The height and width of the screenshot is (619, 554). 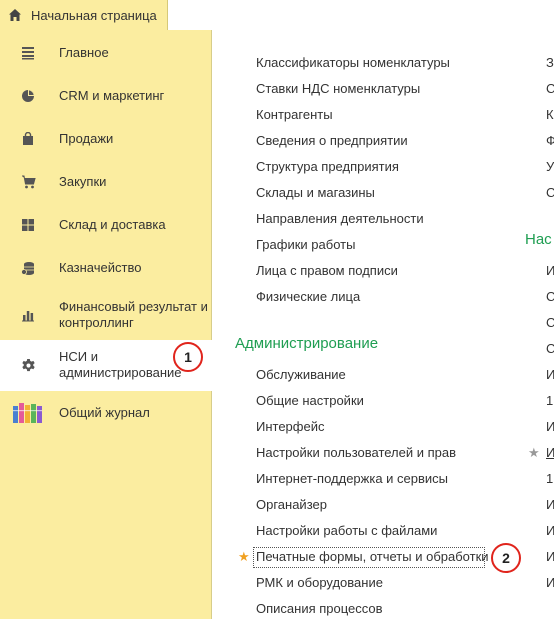 I want to click on sidebar-item-warehouse: Склад и доставка, so click(x=106, y=225).